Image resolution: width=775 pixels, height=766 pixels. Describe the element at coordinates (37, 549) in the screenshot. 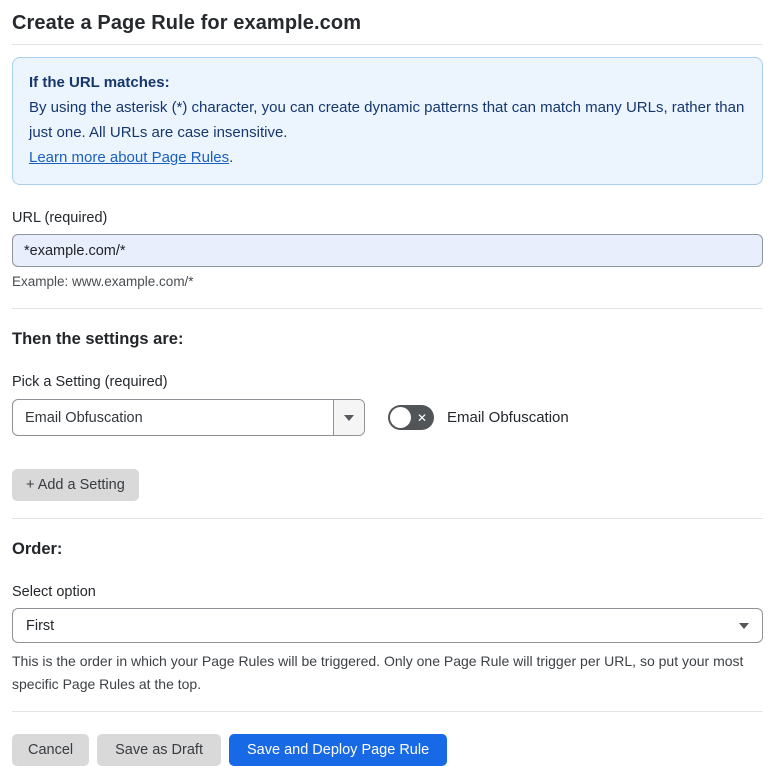

I see `order-section-heading: Order:` at that location.